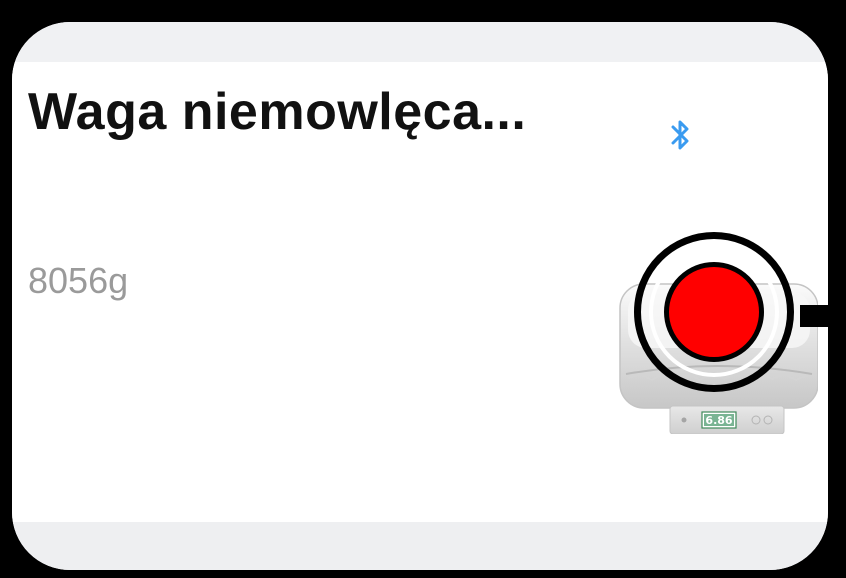 This screenshot has height=578, width=846. Describe the element at coordinates (680, 135) in the screenshot. I see `bluetooth-icon` at that location.